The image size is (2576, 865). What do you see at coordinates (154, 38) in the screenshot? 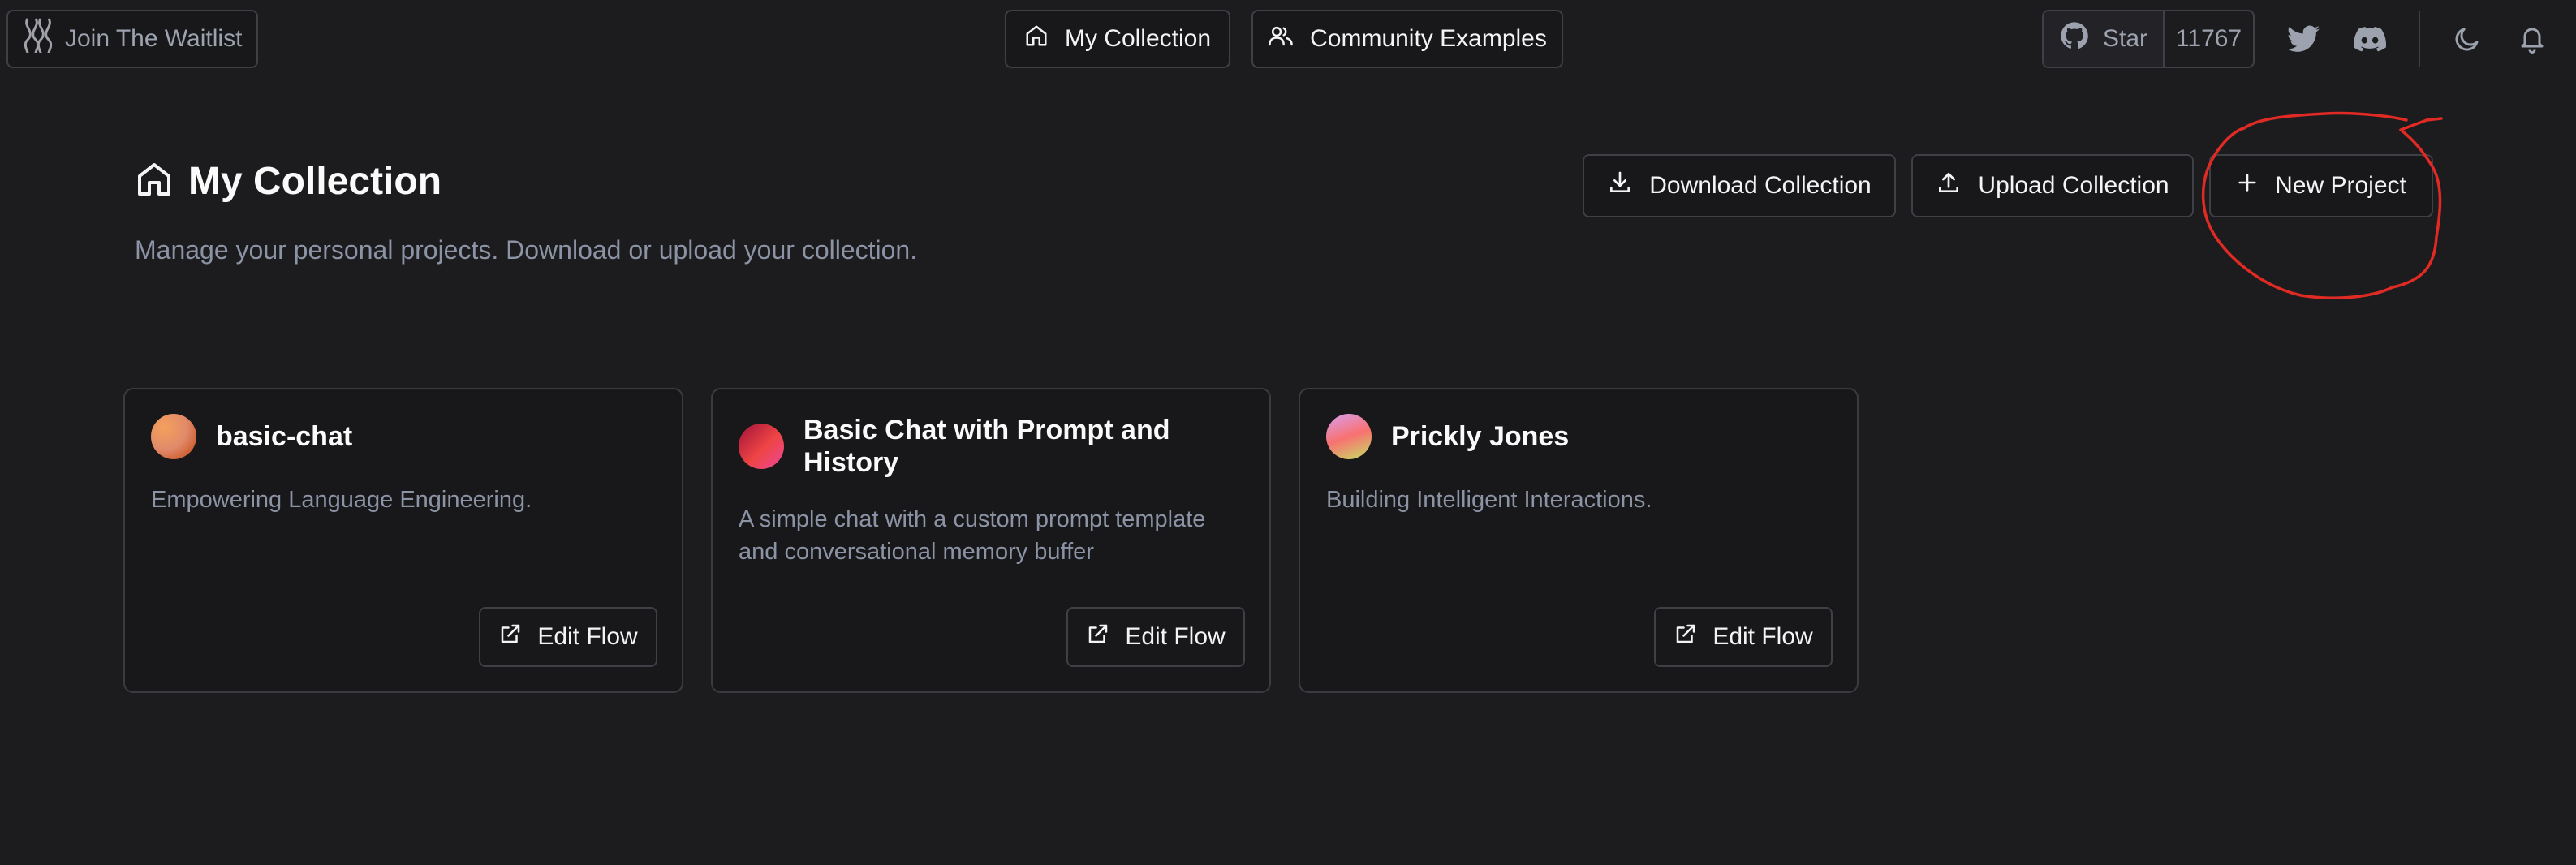
I see `join-waitlist-label: Join The Waitlist` at bounding box center [154, 38].